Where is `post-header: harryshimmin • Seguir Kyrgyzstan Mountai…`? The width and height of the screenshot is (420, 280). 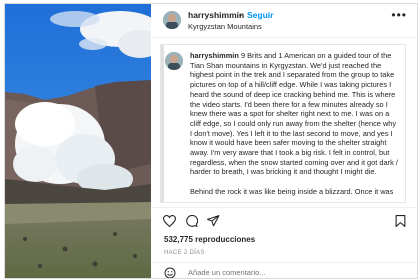 post-header: harryshimmin • Seguir Kyrgyzstan Mountai… is located at coordinates (284, 21).